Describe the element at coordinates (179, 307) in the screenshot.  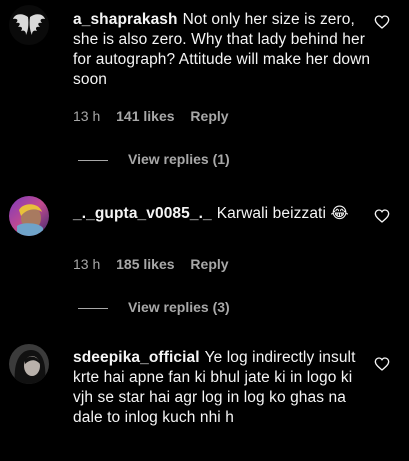
I see `view-replies-label: View replies (3)` at that location.